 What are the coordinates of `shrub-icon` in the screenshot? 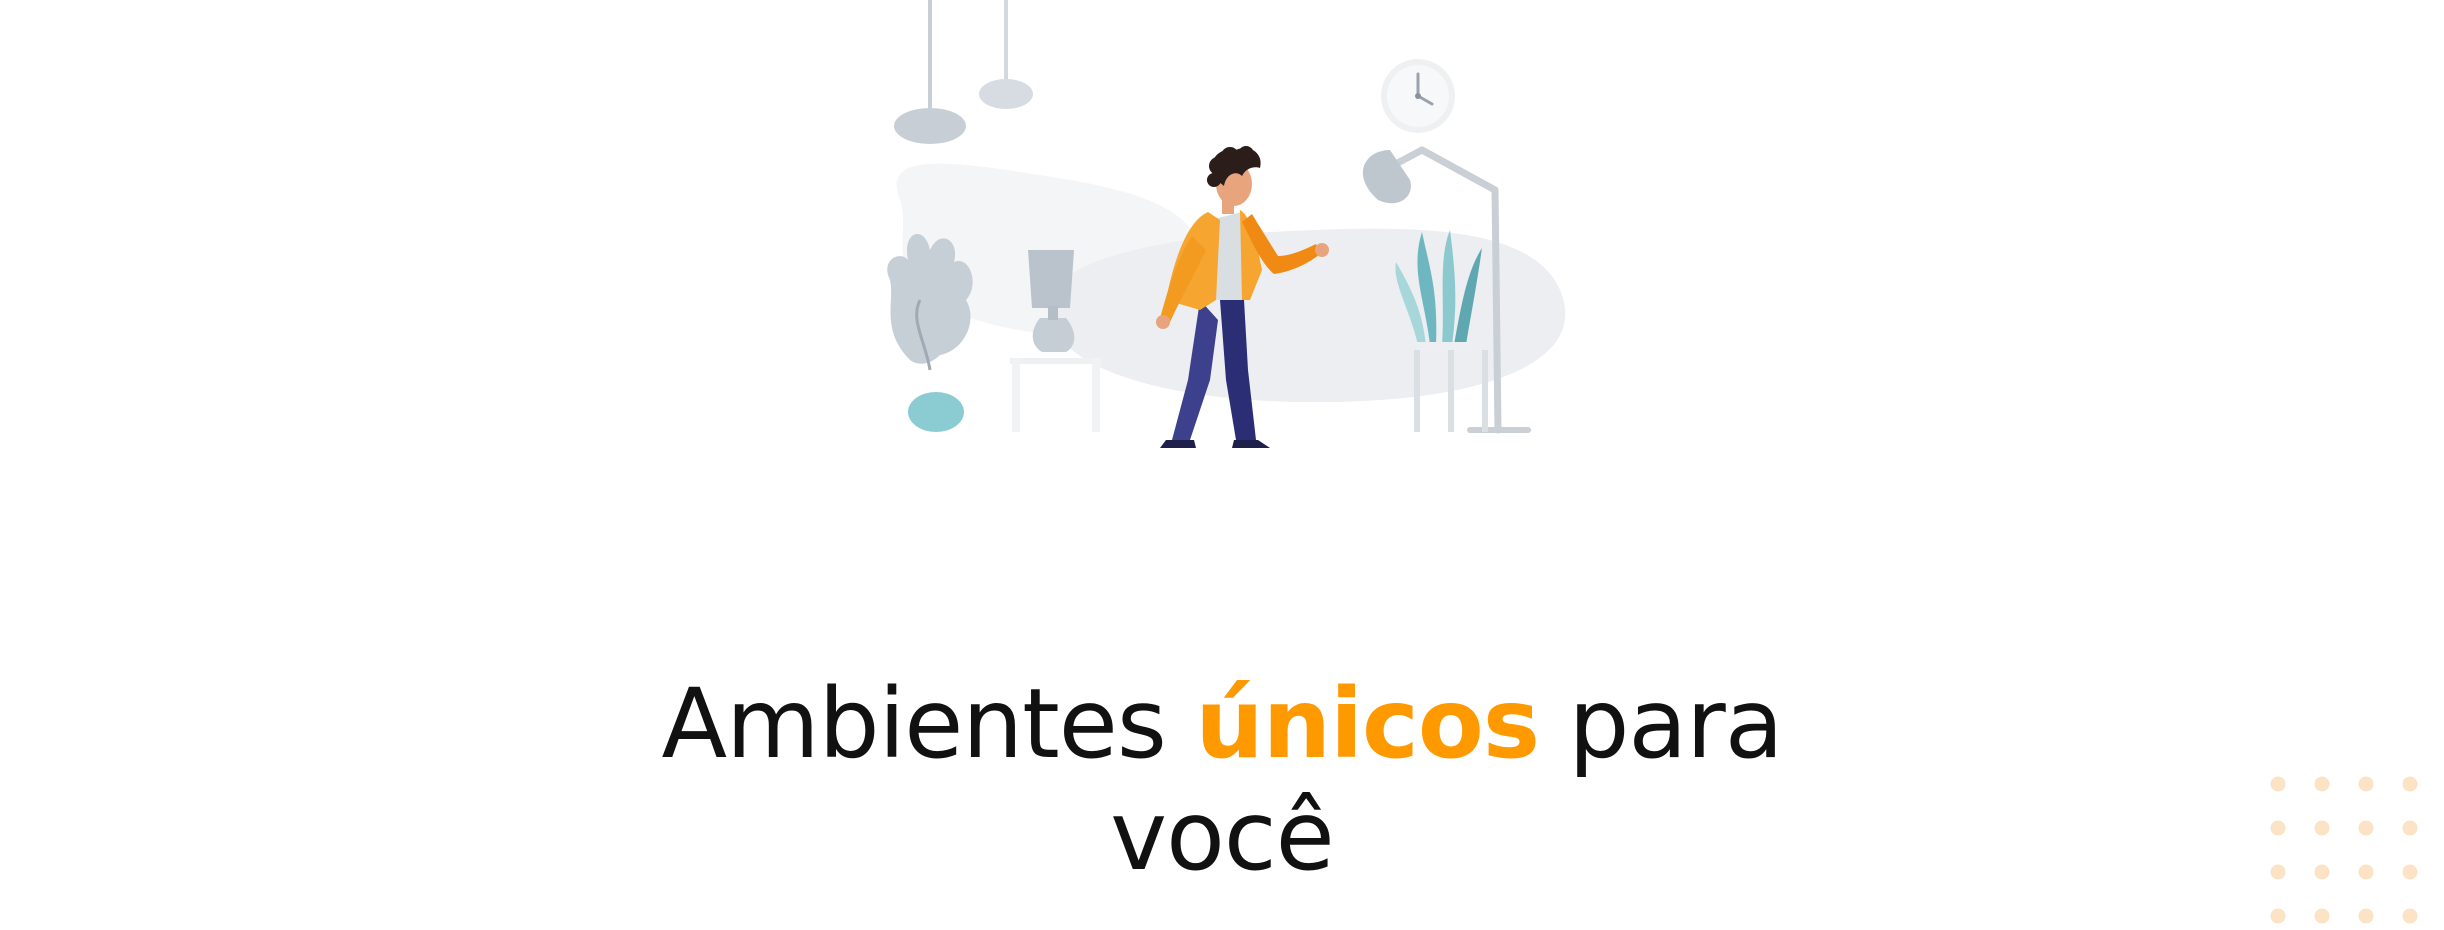 It's located at (930, 332).